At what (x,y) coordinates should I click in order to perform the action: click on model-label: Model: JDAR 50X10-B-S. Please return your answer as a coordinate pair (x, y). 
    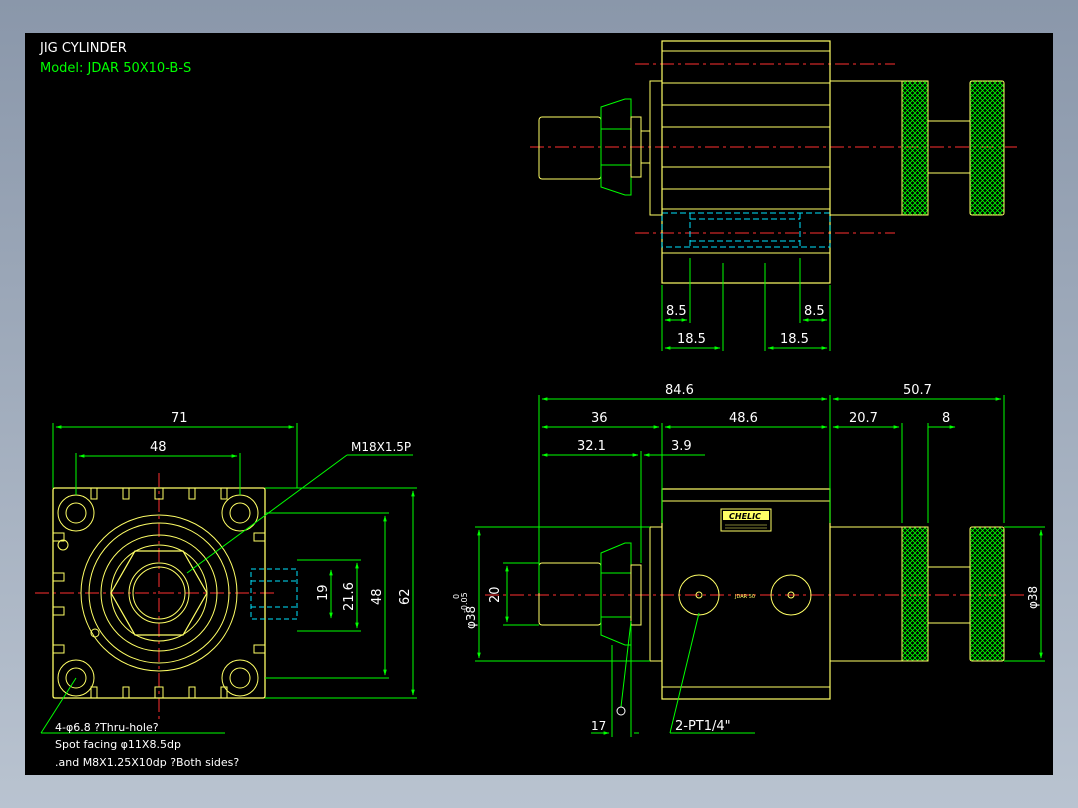
    Looking at the image, I should click on (115, 68).